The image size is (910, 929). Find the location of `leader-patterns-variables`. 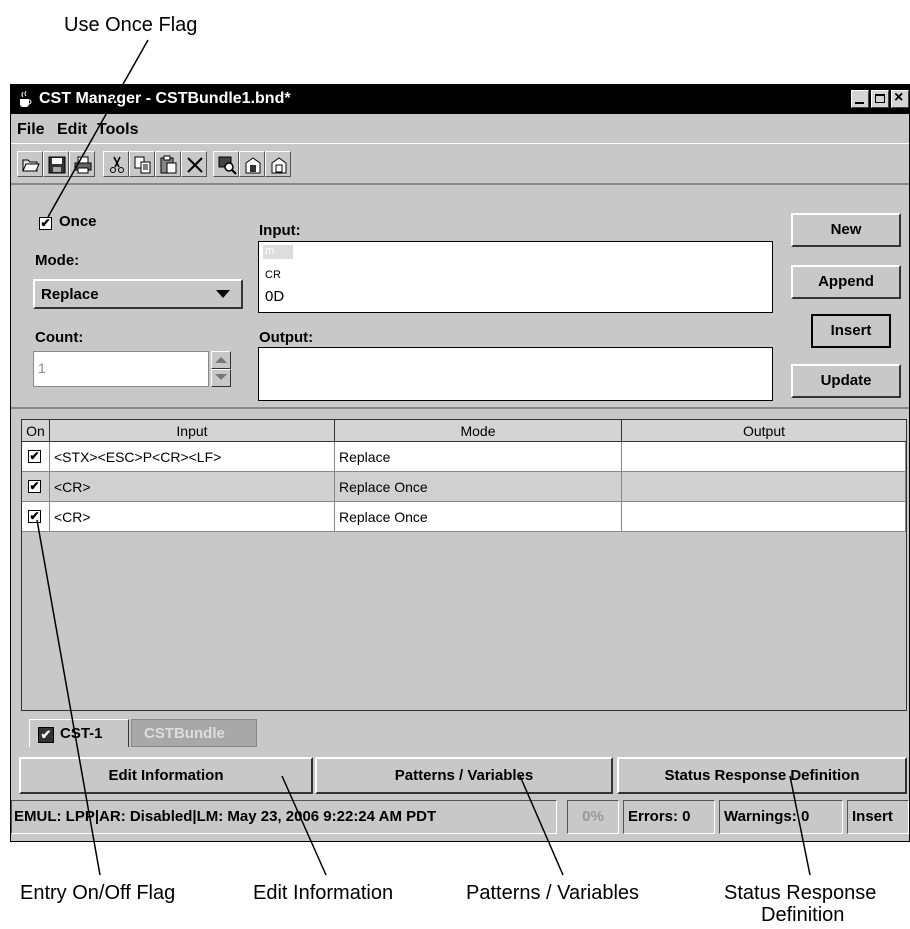

leader-patterns-variables is located at coordinates (541, 825).